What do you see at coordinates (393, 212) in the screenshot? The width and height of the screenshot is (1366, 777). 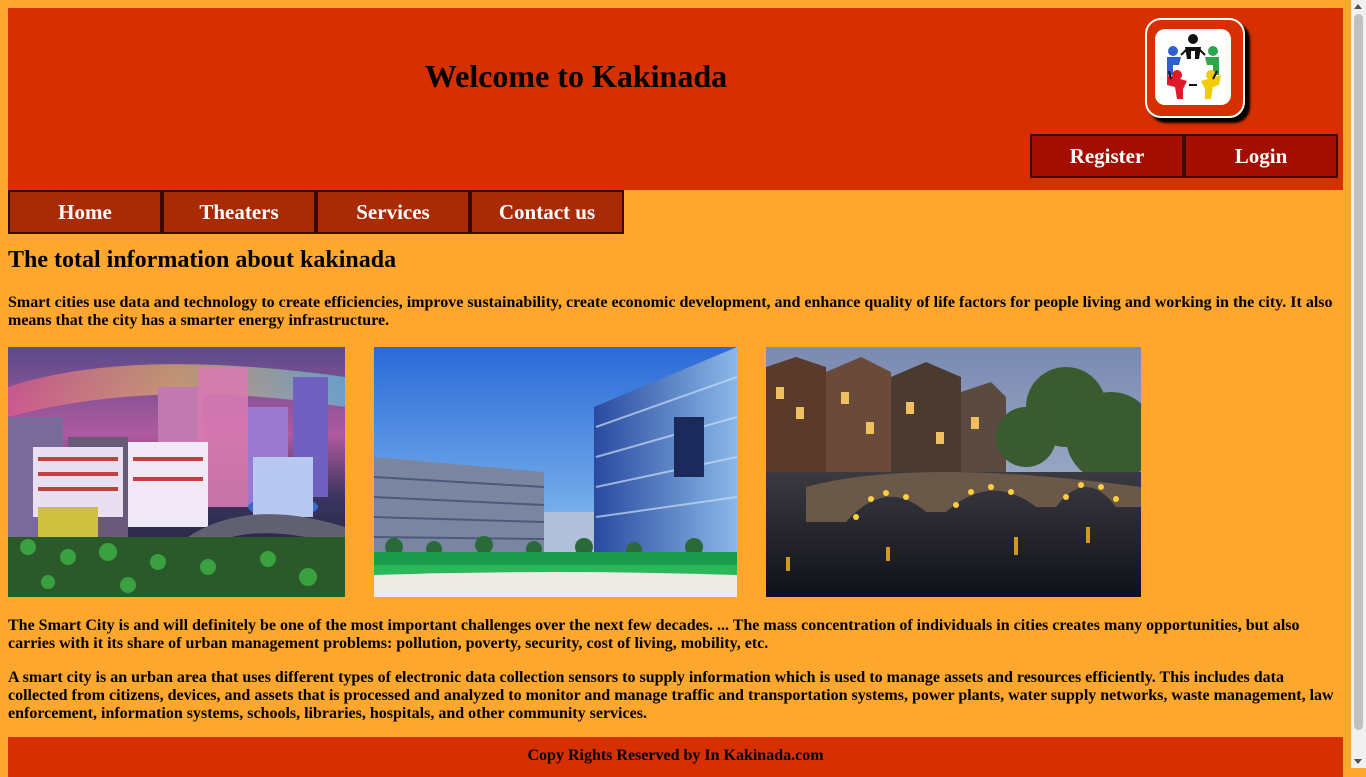 I see `nav-item-services: Services` at bounding box center [393, 212].